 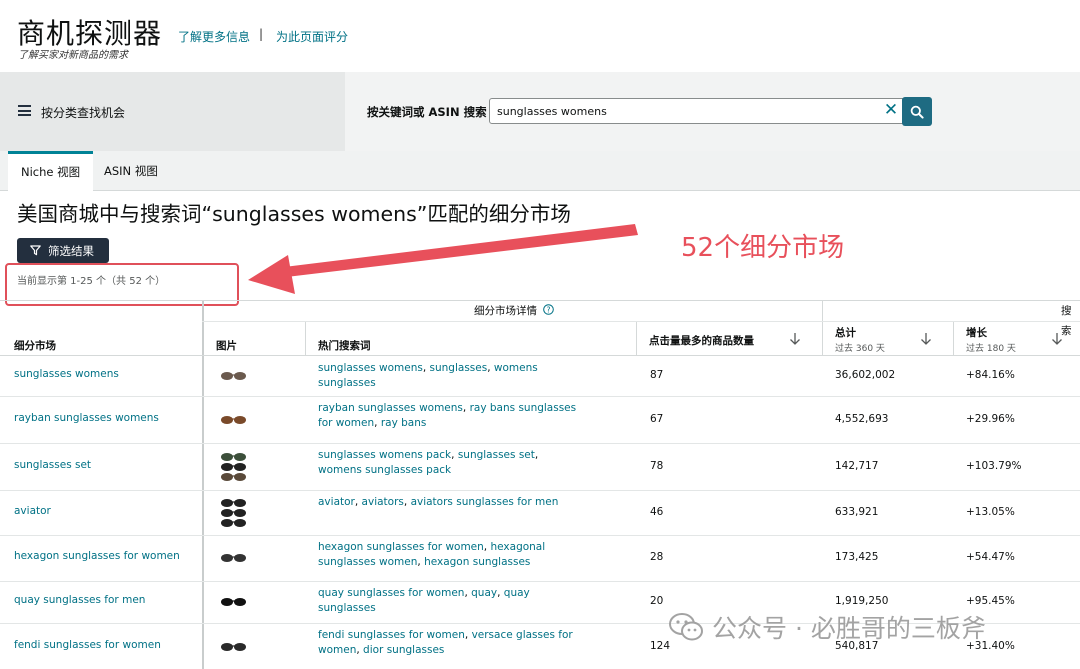 What do you see at coordinates (827, 627) in the screenshot?
I see `watermark: 公众号 · 必胜哥的三板斧` at bounding box center [827, 627].